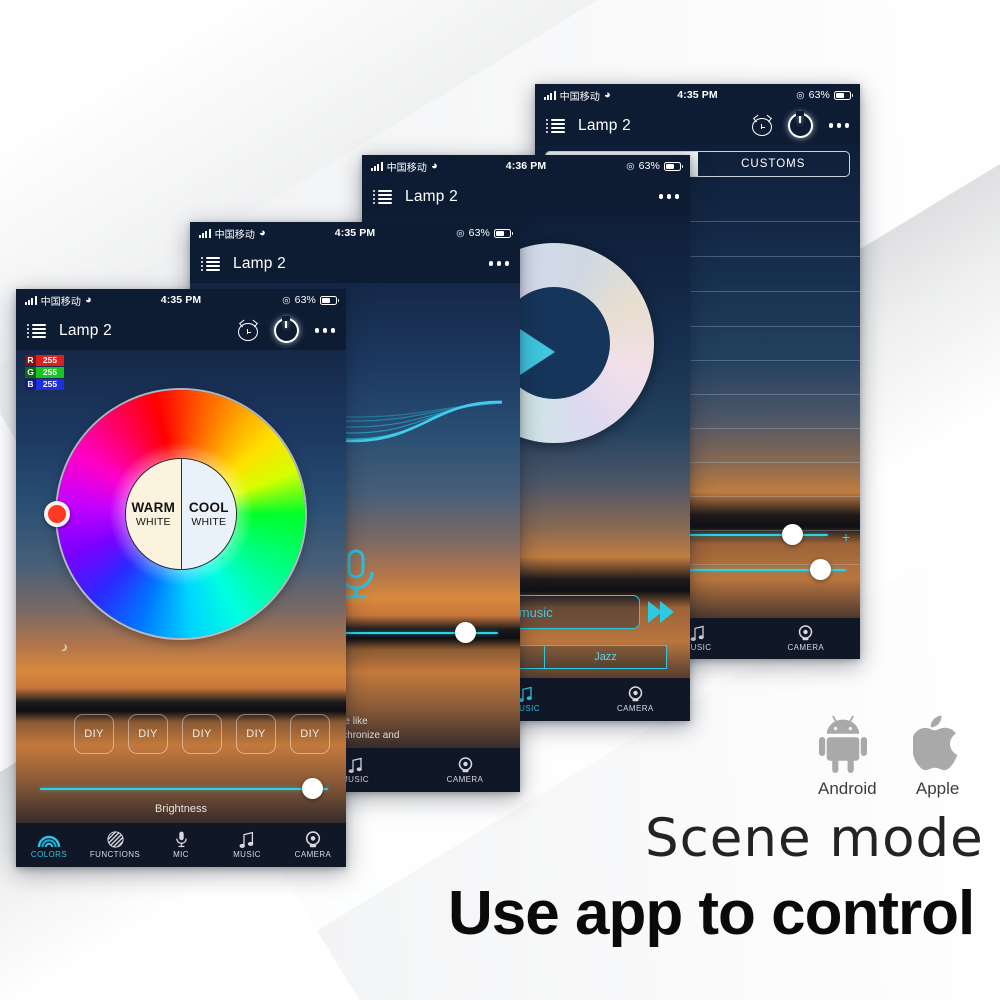 Image resolution: width=1000 pixels, height=1000 pixels. I want to click on rgb-channel: R, so click(30, 360).